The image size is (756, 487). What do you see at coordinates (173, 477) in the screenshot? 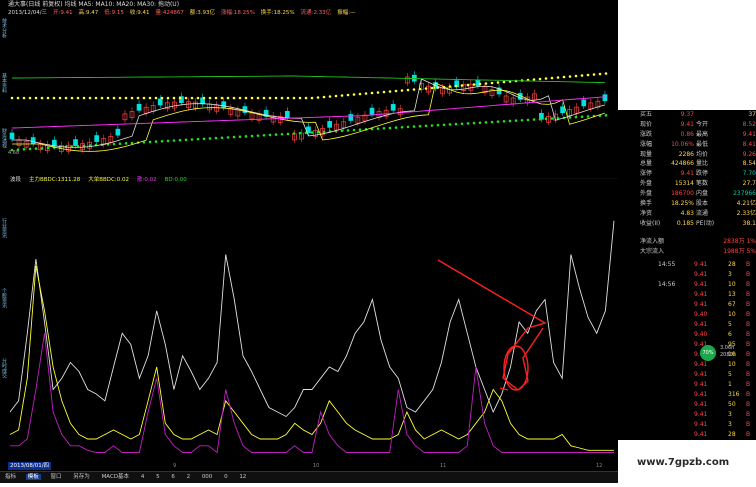
I see `param: 6` at bounding box center [173, 477].